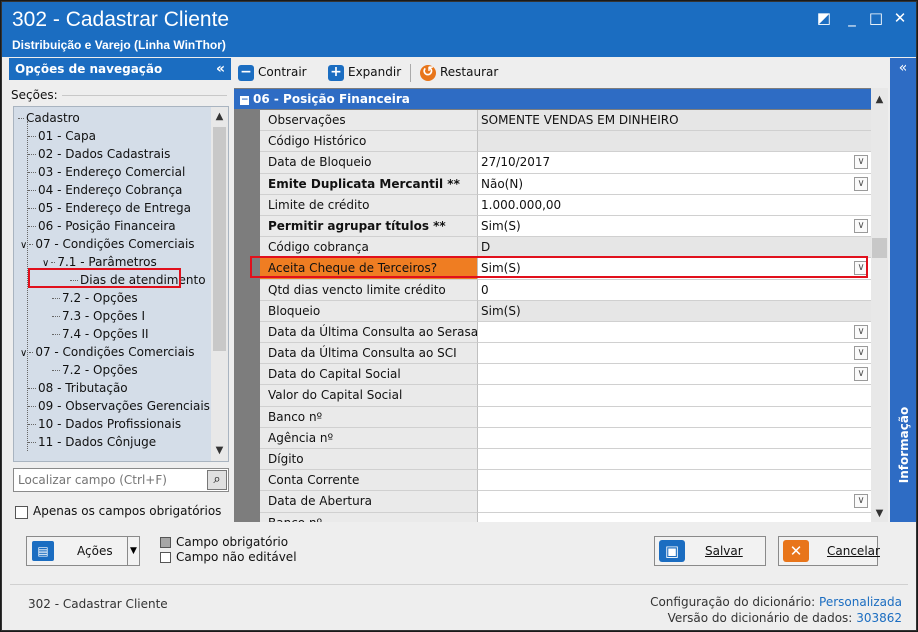  I want to click on dict-version-value: 303862, so click(879, 618).